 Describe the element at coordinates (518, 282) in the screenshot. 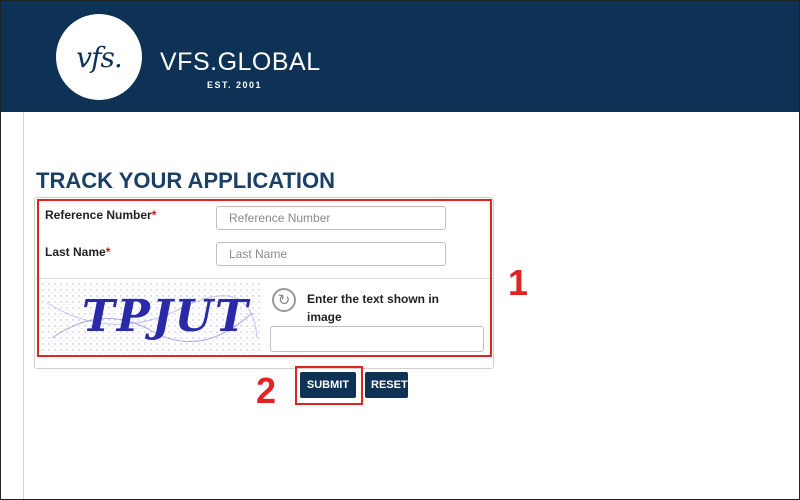

I see `annotation-label-1: 1` at that location.